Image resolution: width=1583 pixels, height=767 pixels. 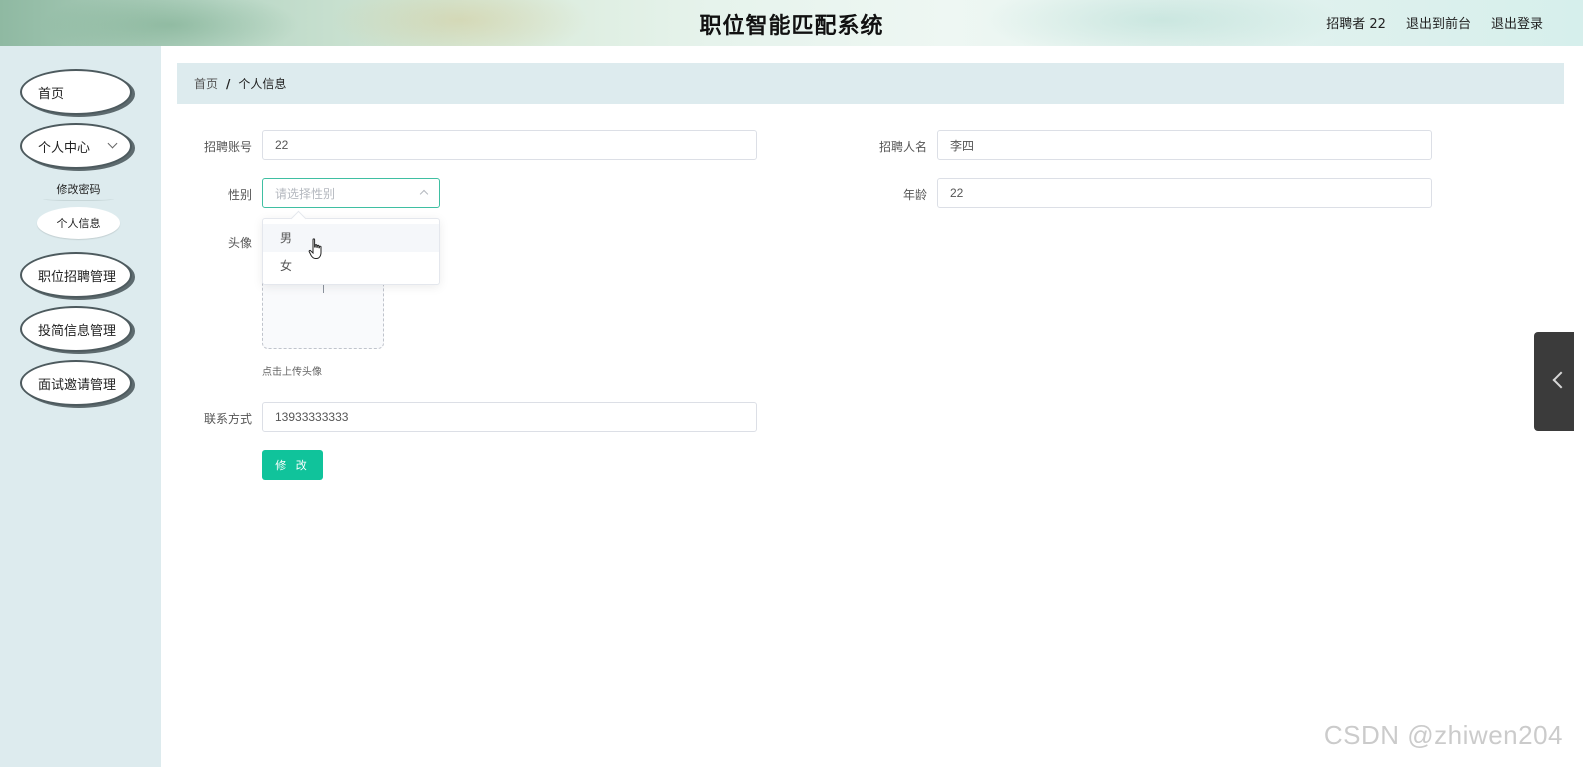 I want to click on account-value: 22, so click(x=282, y=145).